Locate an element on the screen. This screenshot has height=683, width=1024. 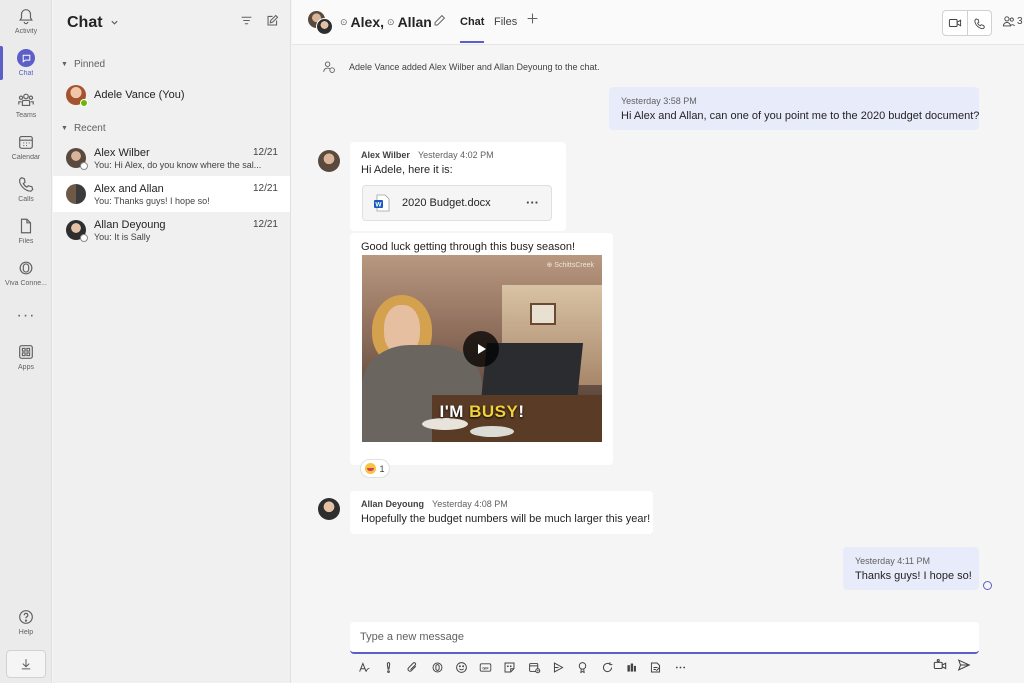
rail-activity: Activity is located at coordinates (26, 21).